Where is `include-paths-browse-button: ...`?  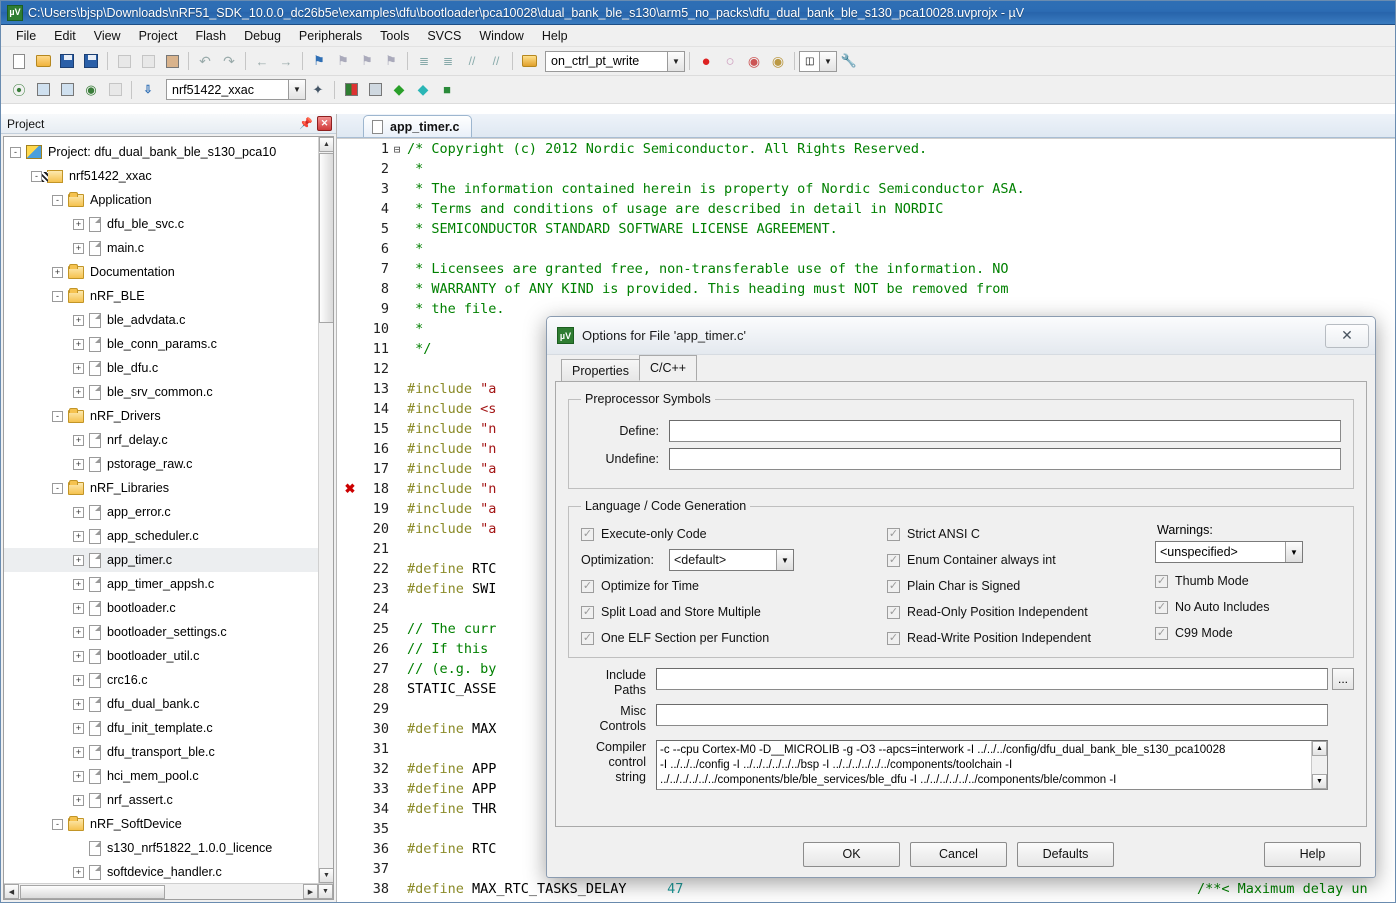 include-paths-browse-button: ... is located at coordinates (1343, 679).